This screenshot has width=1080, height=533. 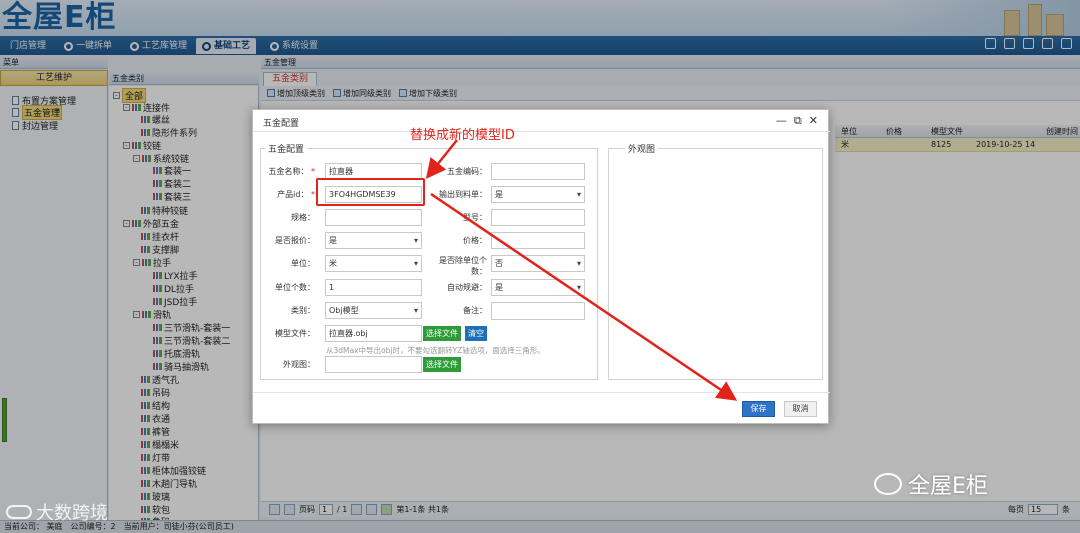 I want to click on annotation-arrows, so click(x=581, y=270).